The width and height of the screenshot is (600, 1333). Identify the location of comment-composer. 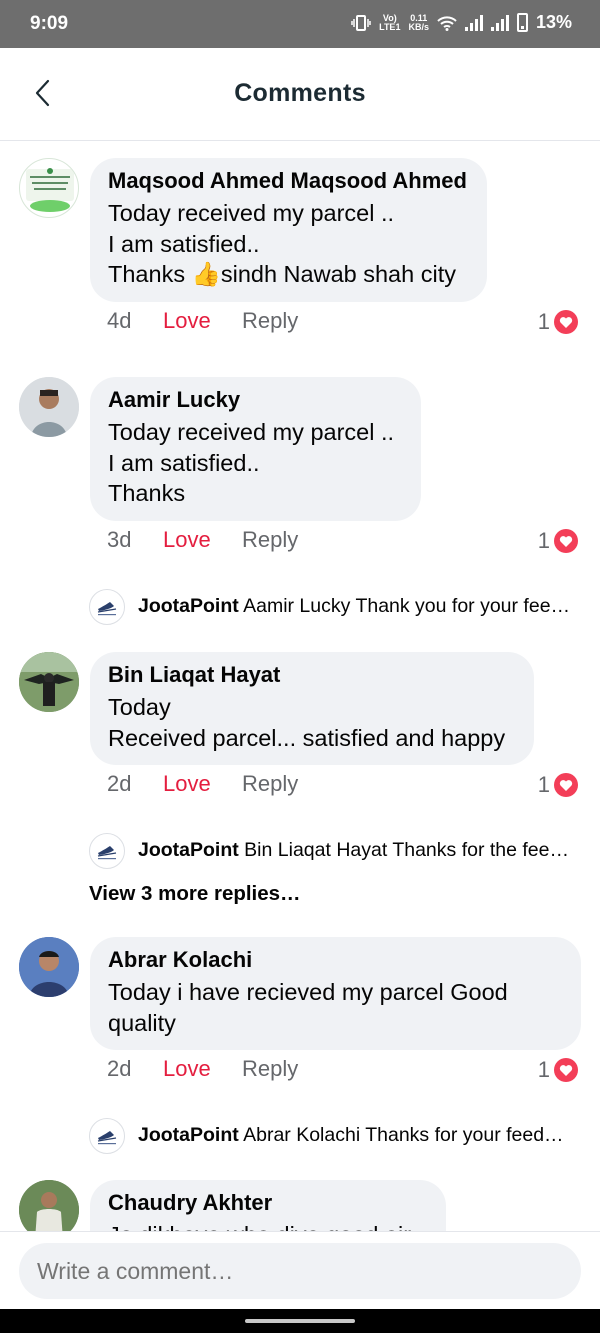
(300, 1270).